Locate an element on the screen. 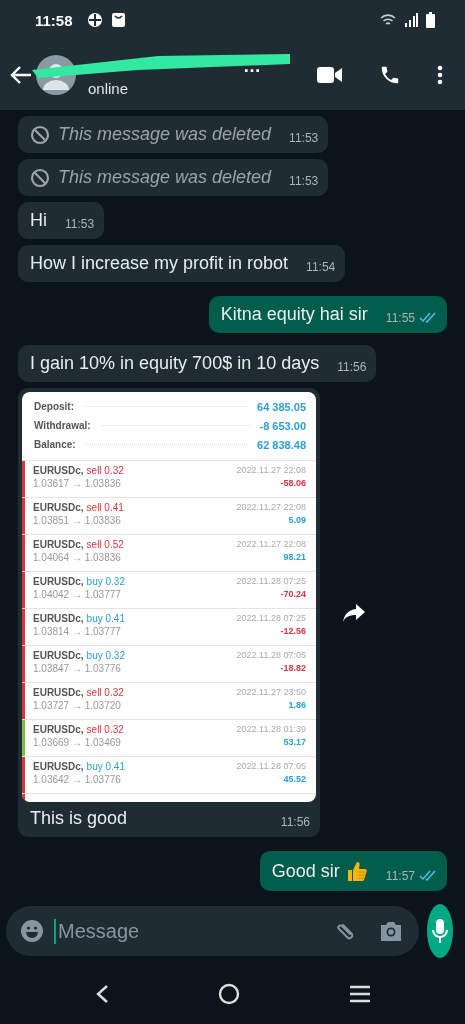 This screenshot has width=465, height=1024. summary-value: 62 838.48 is located at coordinates (281, 444).